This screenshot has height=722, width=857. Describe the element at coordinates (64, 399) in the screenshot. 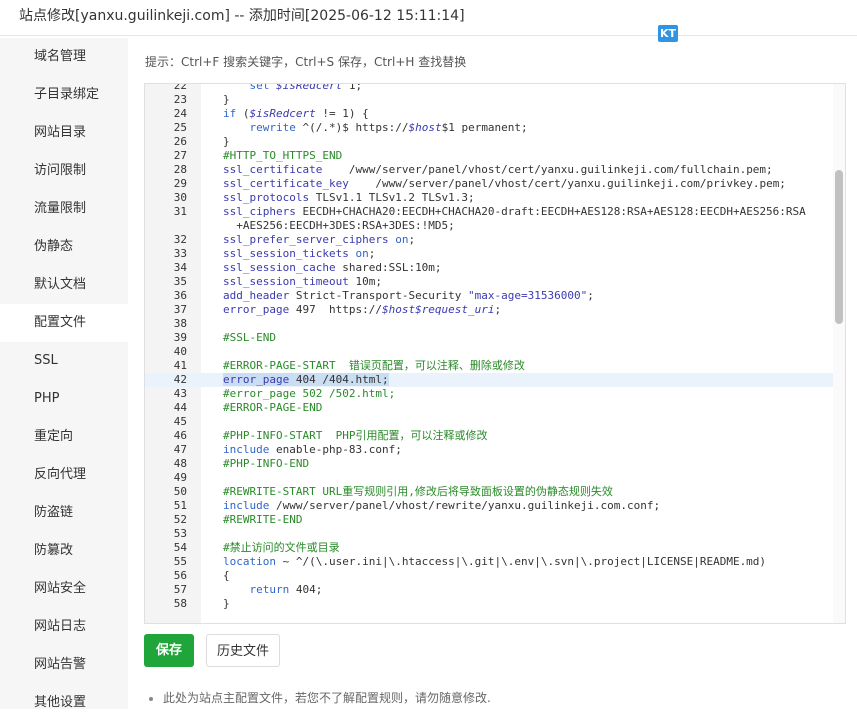

I see `sidebar-item: PHP` at that location.